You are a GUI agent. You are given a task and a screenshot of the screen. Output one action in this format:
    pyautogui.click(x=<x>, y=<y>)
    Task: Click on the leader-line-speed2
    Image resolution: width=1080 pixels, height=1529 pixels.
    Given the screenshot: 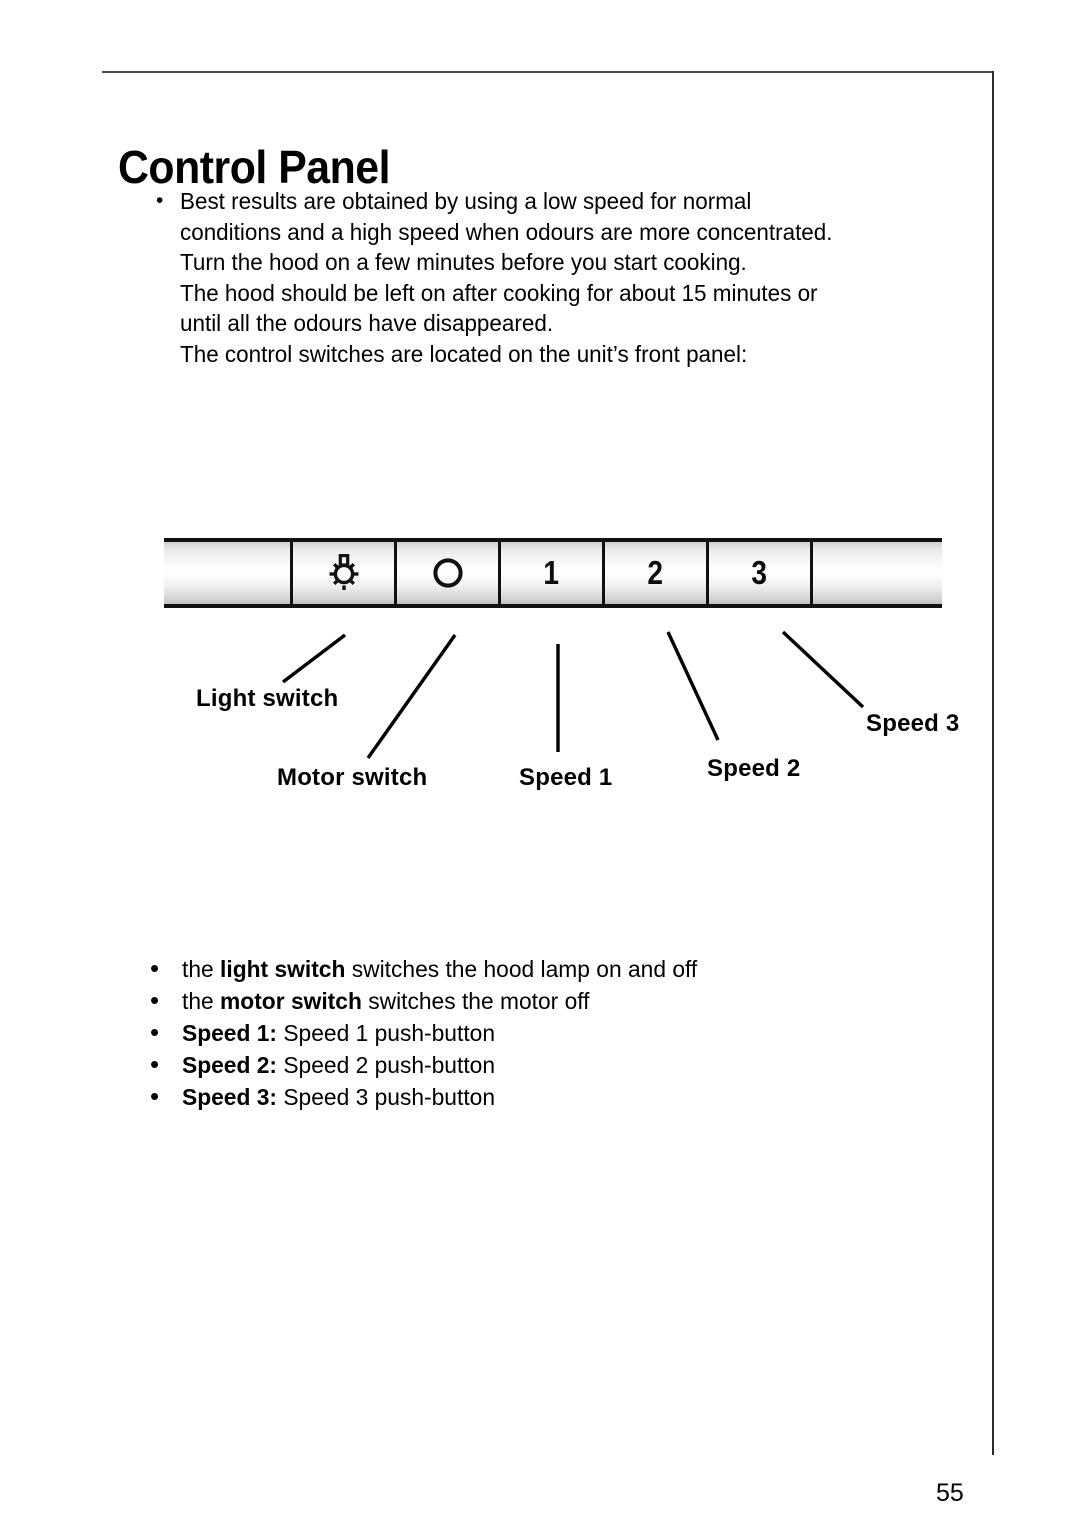 What is the action you would take?
    pyautogui.click(x=693, y=686)
    